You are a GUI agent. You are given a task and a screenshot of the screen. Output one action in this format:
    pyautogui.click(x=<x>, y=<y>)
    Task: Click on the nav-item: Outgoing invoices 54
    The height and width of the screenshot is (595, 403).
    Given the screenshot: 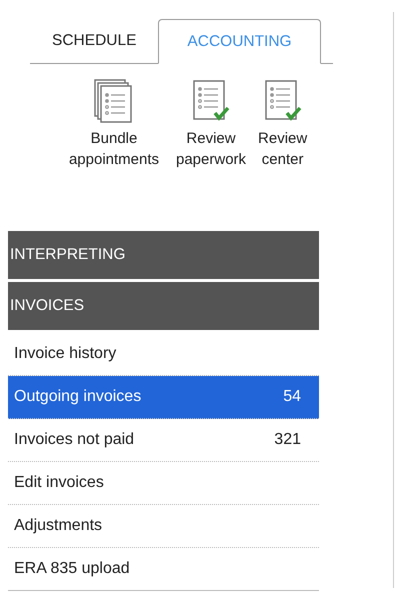 What is the action you would take?
    pyautogui.click(x=163, y=397)
    